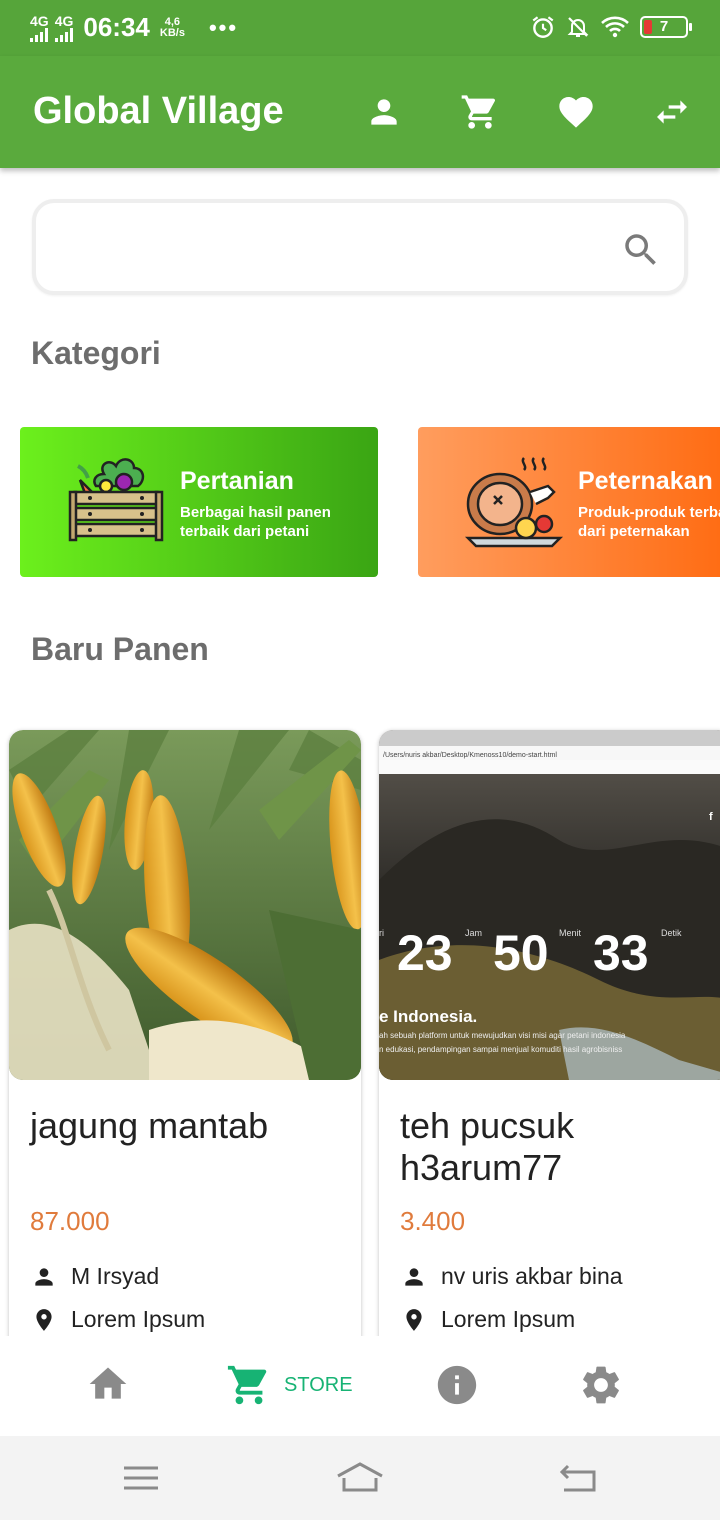 This screenshot has height=1520, width=720. I want to click on app-title: Global Village, so click(158, 111).